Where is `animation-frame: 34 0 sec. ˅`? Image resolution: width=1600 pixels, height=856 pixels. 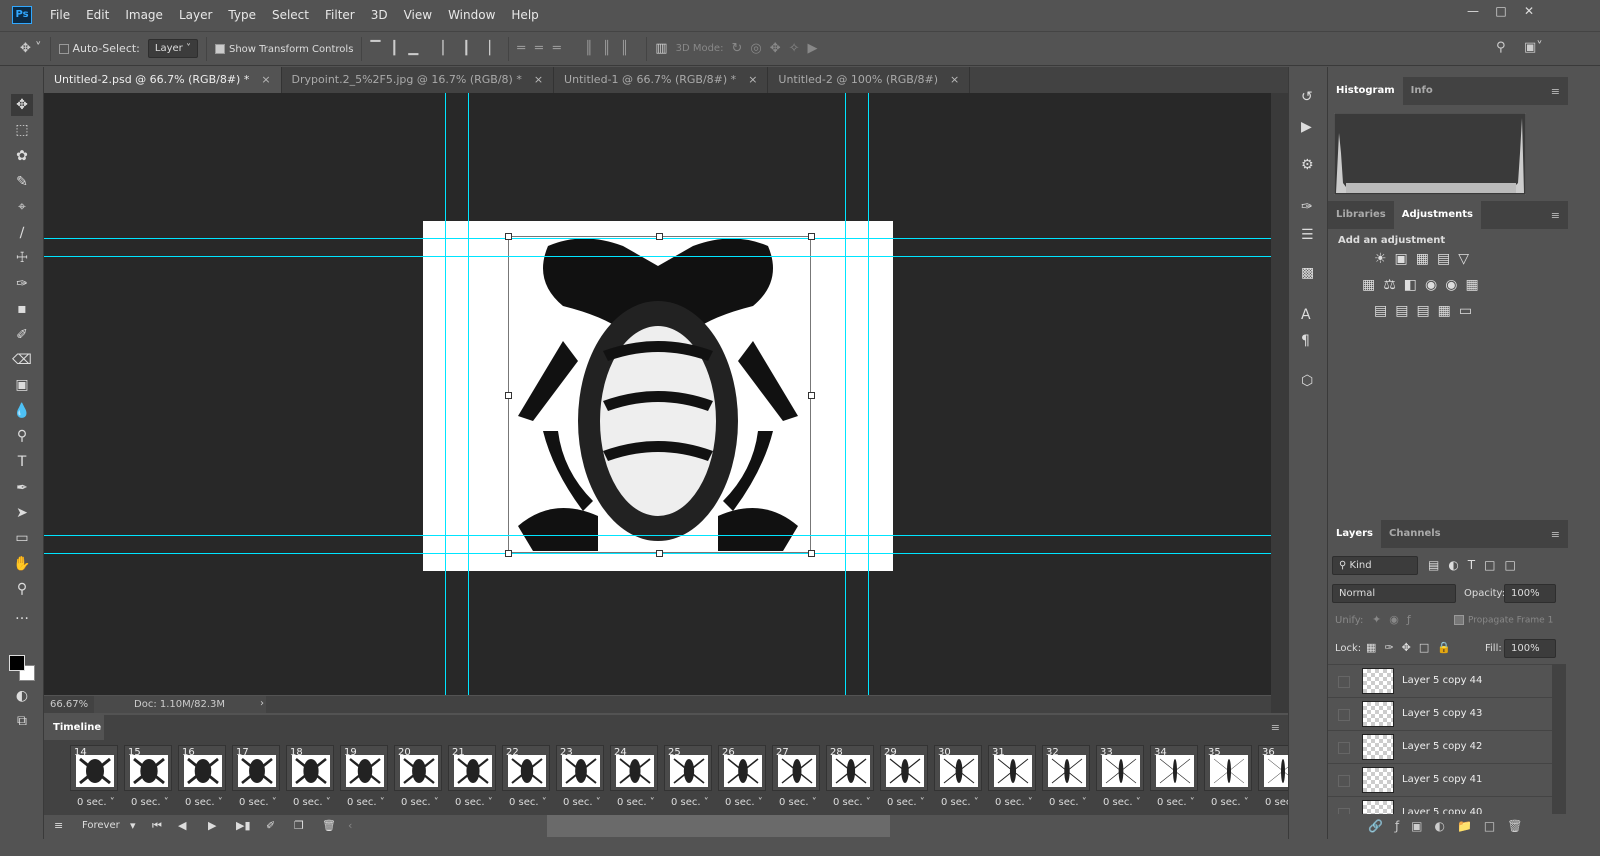 animation-frame: 34 0 sec. ˅ is located at coordinates (1176, 780).